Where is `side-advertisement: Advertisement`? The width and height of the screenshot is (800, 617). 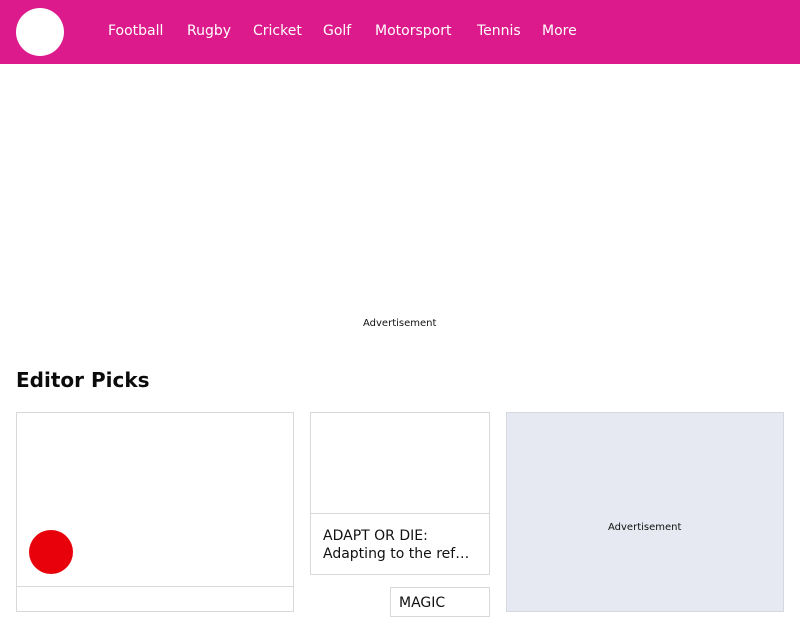
side-advertisement: Advertisement is located at coordinates (645, 512).